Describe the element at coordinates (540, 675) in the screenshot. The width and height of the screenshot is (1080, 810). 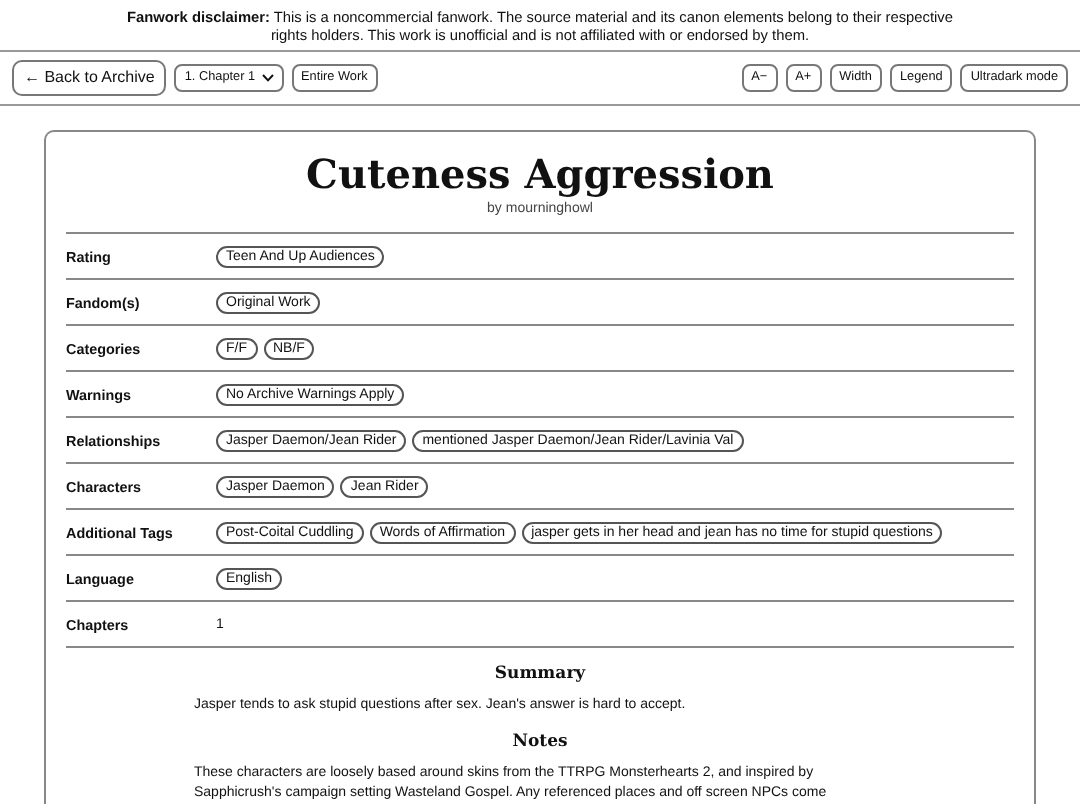
I see `section-heading: Summary` at that location.